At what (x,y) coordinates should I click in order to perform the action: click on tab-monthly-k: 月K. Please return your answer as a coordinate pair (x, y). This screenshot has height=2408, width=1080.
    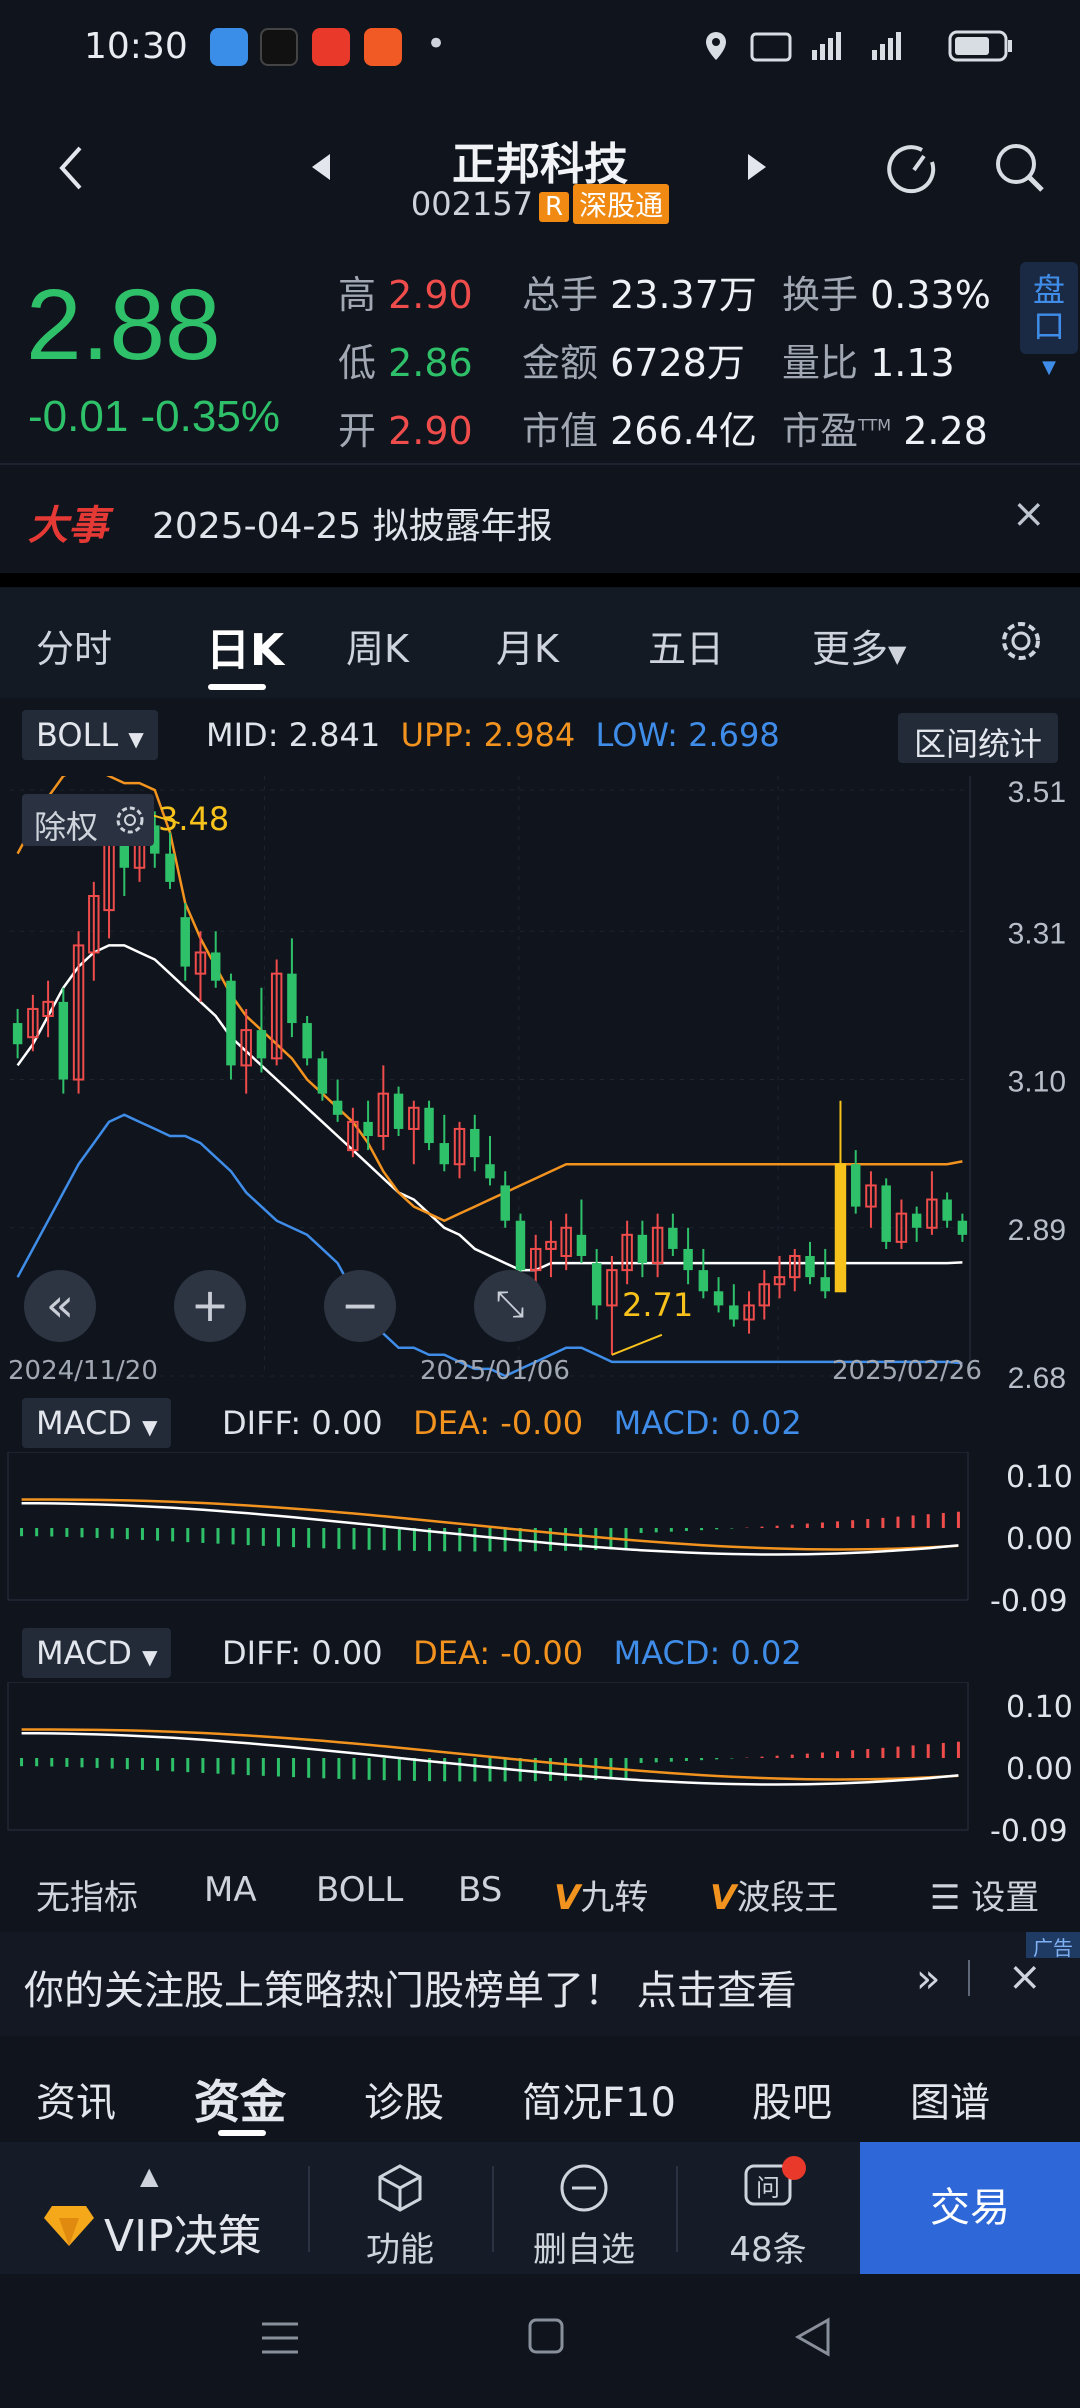
    Looking at the image, I should click on (527, 645).